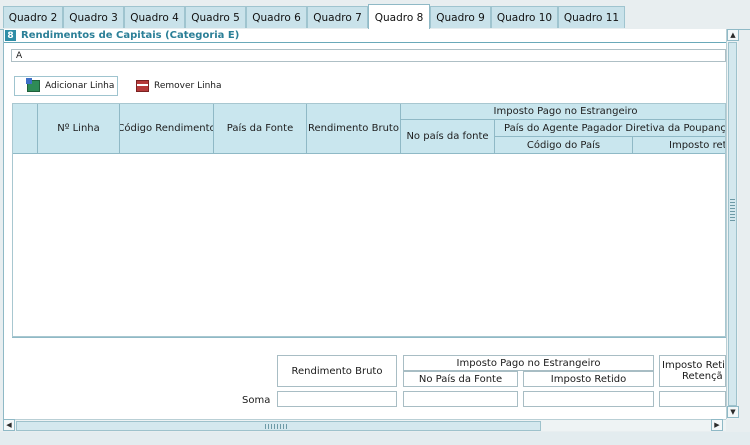 Image resolution: width=750 pixels, height=445 pixels. I want to click on table-header-select, so click(25, 129).